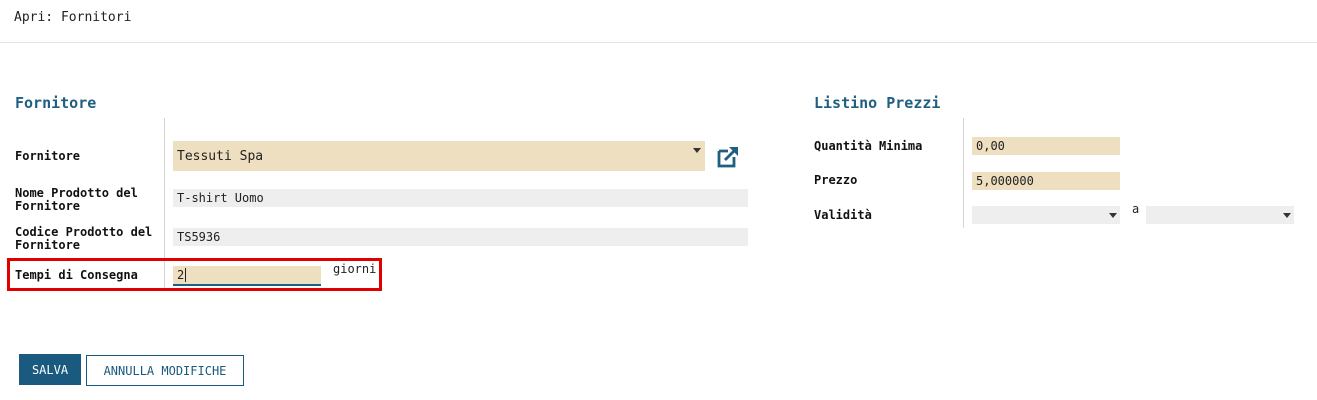 The width and height of the screenshot is (1317, 400). Describe the element at coordinates (165, 370) in the screenshot. I see `discard-changes-button: ANNULLA MODIFICHE` at that location.